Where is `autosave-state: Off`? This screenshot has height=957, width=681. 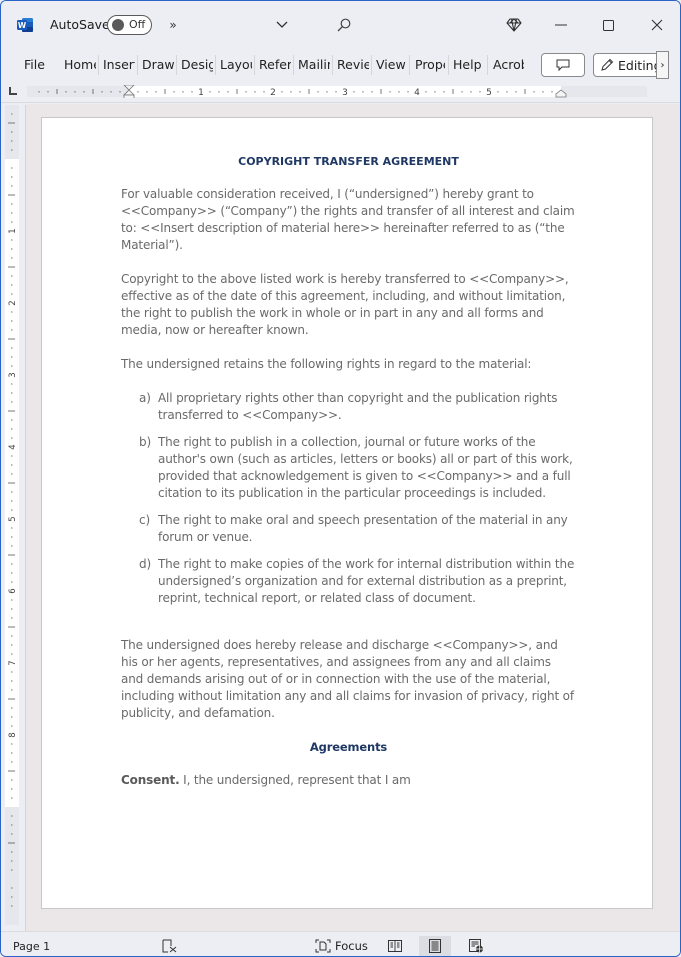
autosave-state: Off is located at coordinates (137, 24).